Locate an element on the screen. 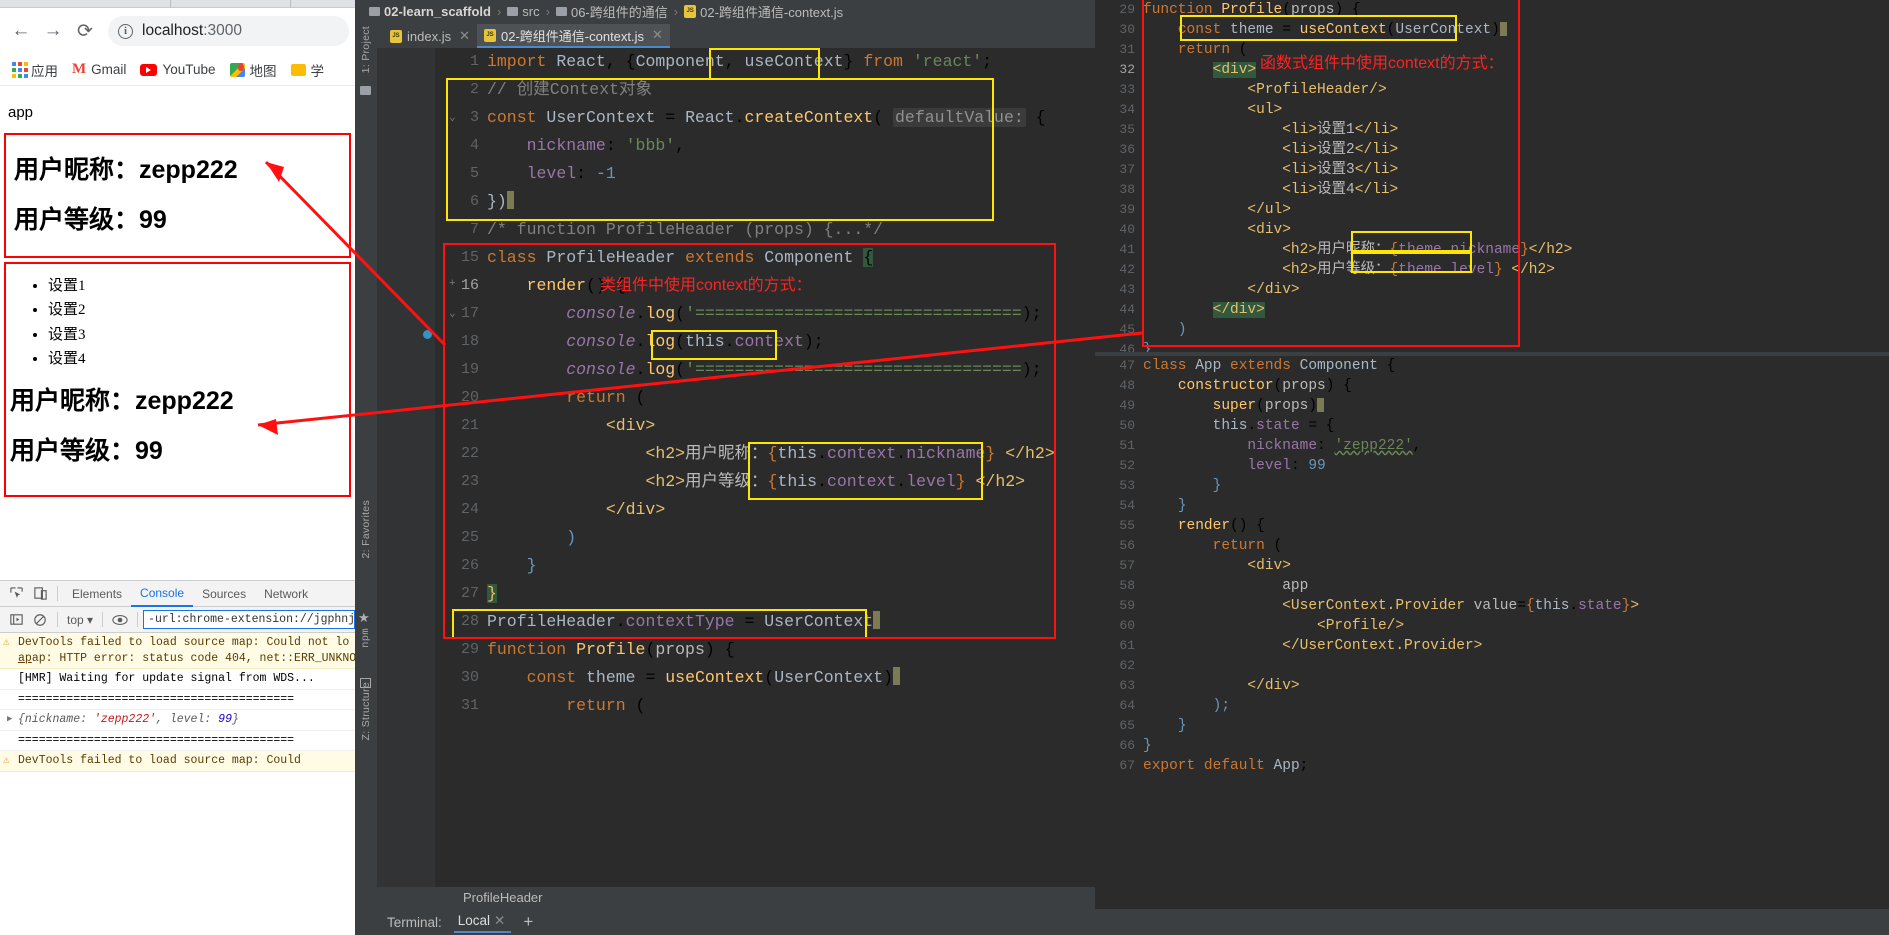 This screenshot has width=1889, height=935. expand-arrow-icon: ▶ is located at coordinates (9, 719).